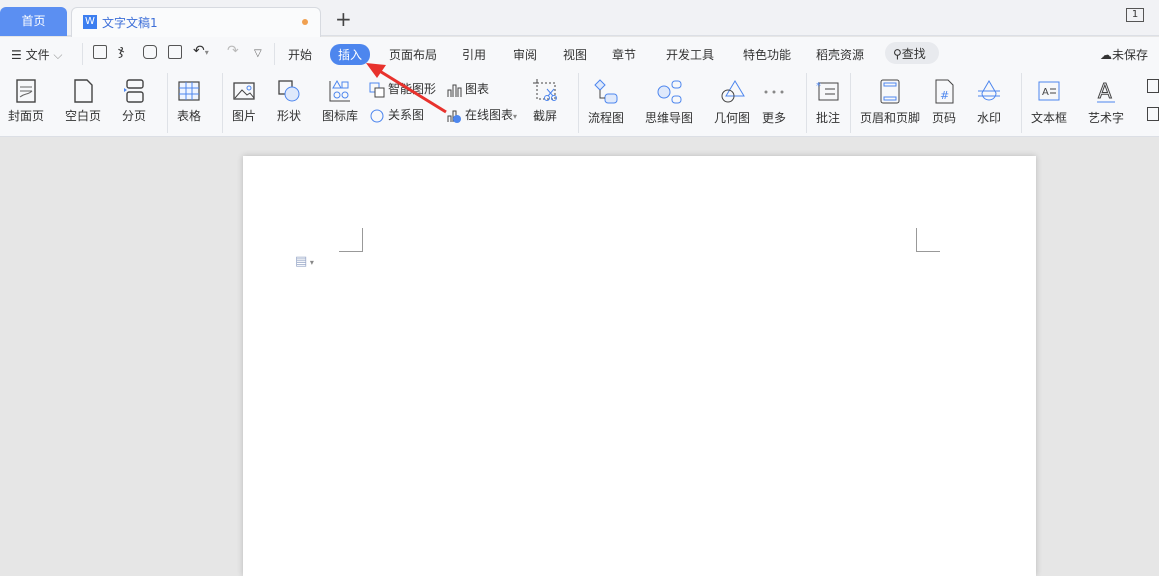  What do you see at coordinates (624, 54) in the screenshot?
I see `menu-section: 章节` at bounding box center [624, 54].